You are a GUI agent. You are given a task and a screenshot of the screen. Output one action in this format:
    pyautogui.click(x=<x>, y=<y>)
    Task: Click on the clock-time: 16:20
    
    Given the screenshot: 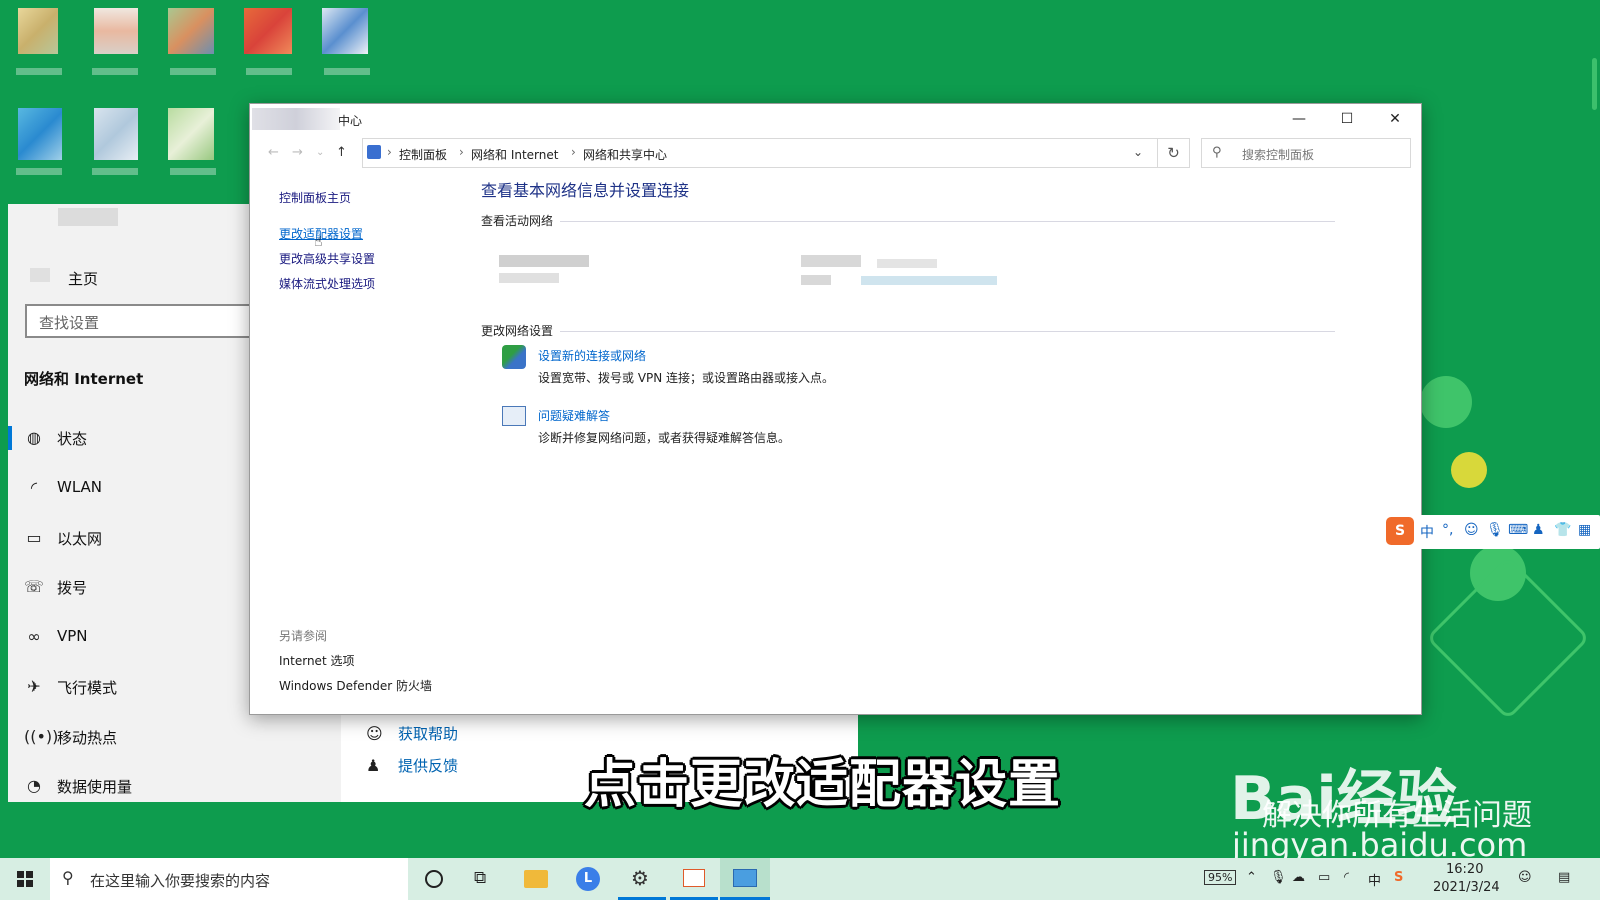 What is the action you would take?
    pyautogui.click(x=1464, y=869)
    